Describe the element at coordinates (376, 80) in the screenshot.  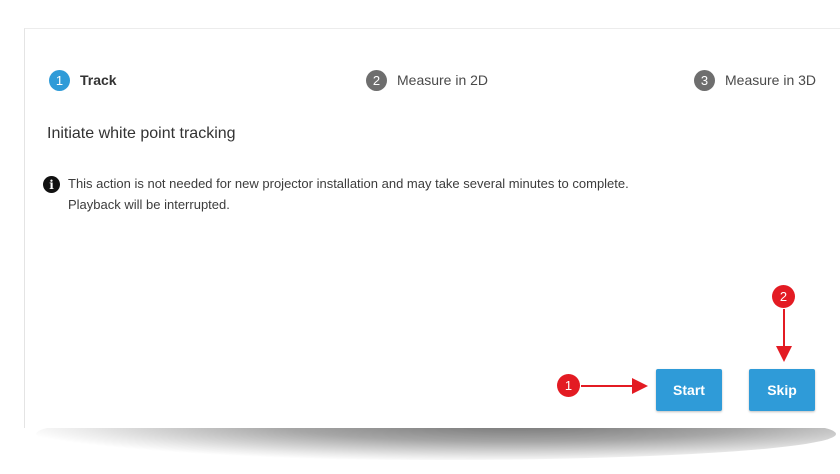
I see `step-number-2: 2` at that location.